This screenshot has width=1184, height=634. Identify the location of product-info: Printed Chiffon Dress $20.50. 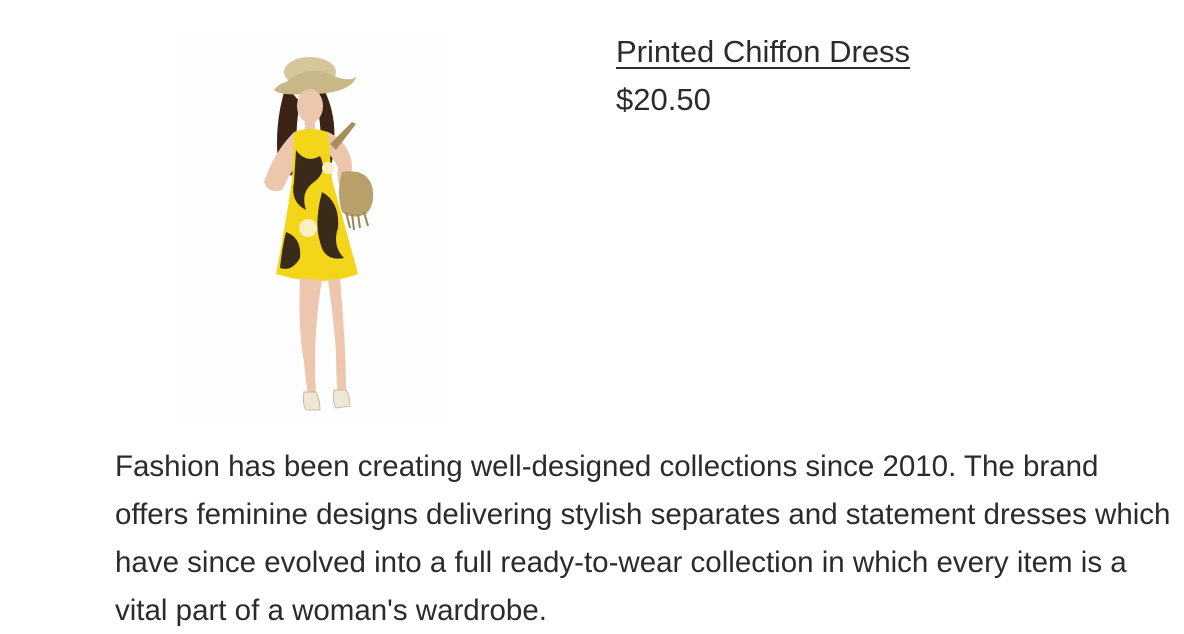
(763, 76).